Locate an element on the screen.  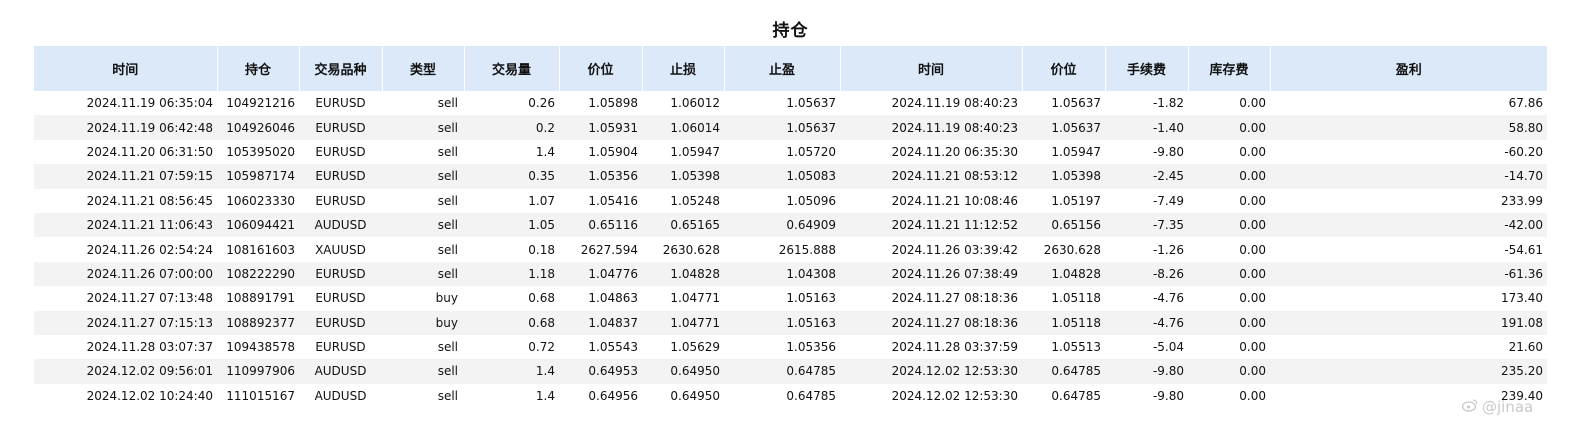
cell-close-time: 2024.11.21 11:12:52 is located at coordinates (931, 225).